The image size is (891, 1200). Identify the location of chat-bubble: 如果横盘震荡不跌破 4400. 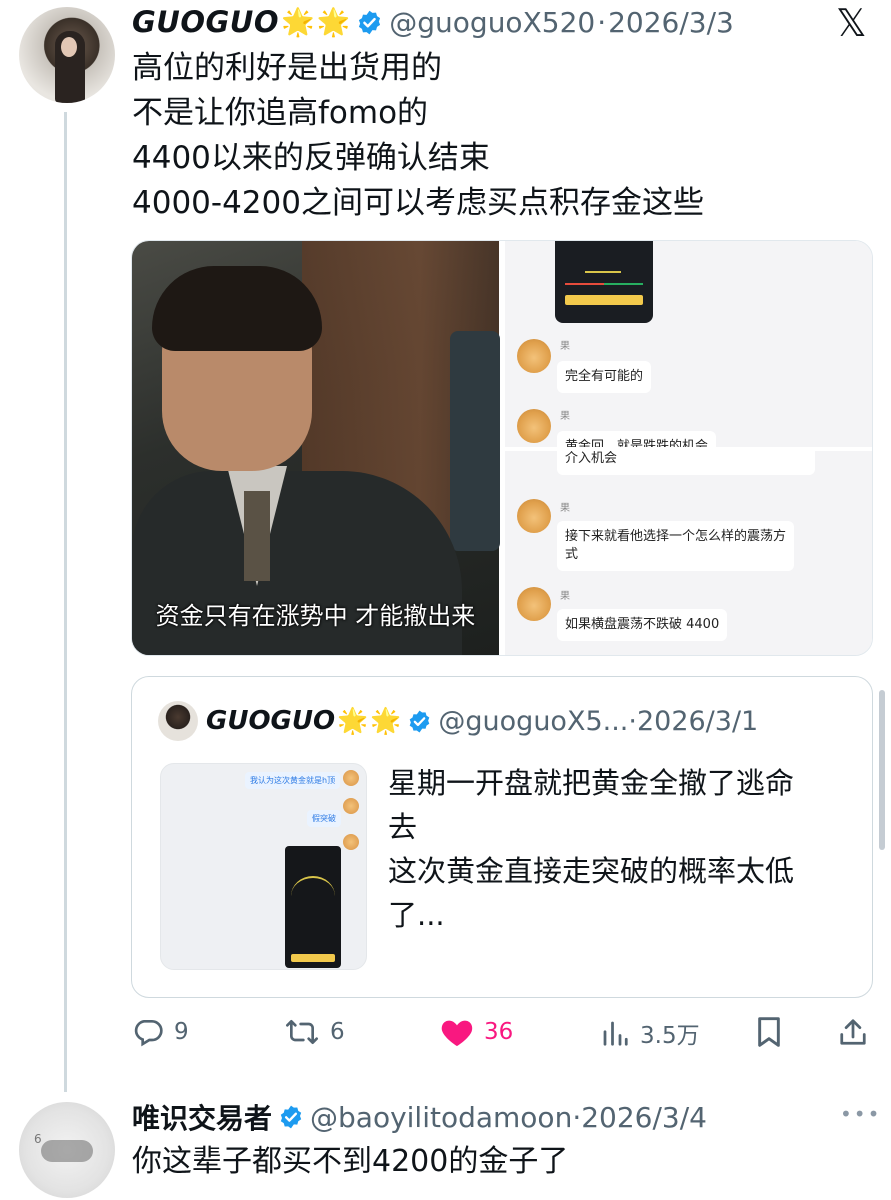
(642, 625).